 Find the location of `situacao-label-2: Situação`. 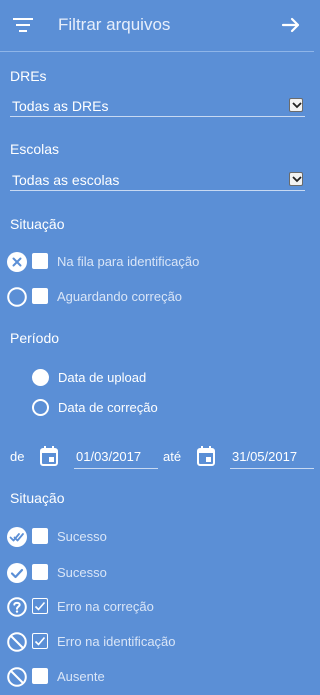

situacao-label-2: Situação is located at coordinates (37, 498).